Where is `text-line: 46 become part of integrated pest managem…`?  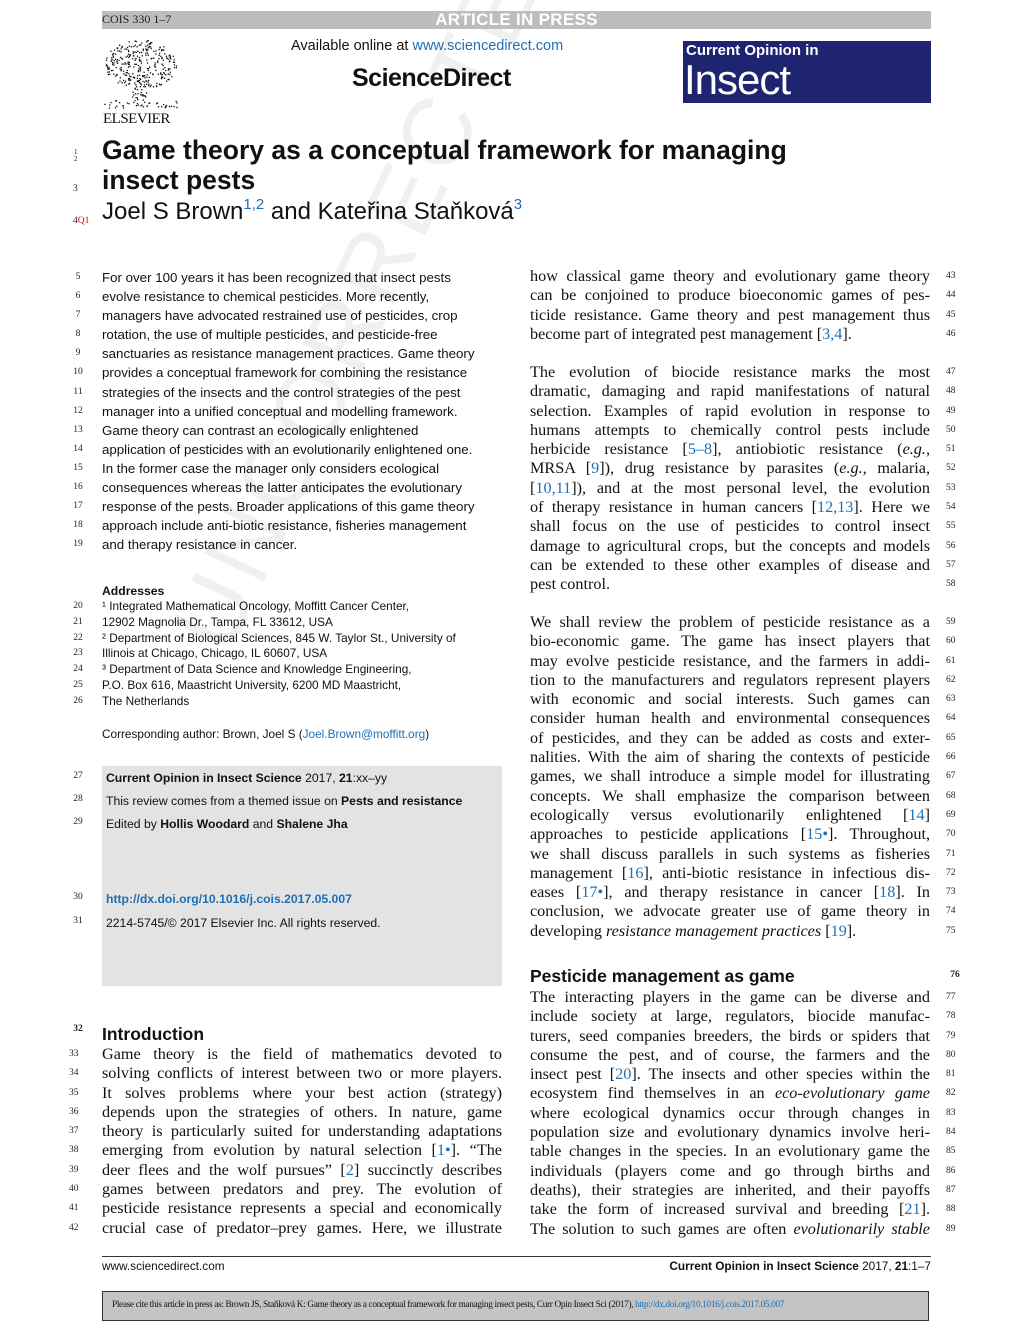
text-line: 46 become part of integrated pest managem… is located at coordinates (743, 334).